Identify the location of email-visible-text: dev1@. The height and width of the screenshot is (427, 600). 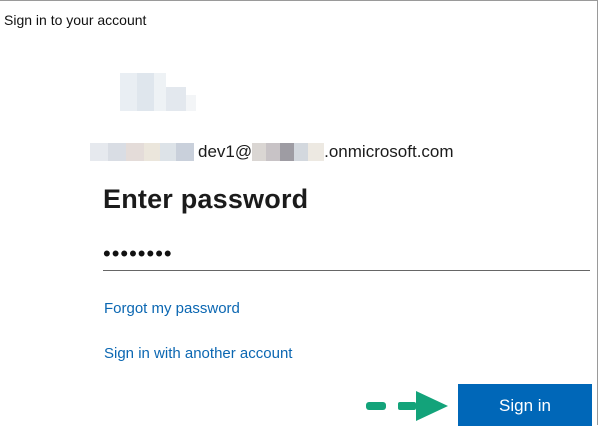
(225, 151).